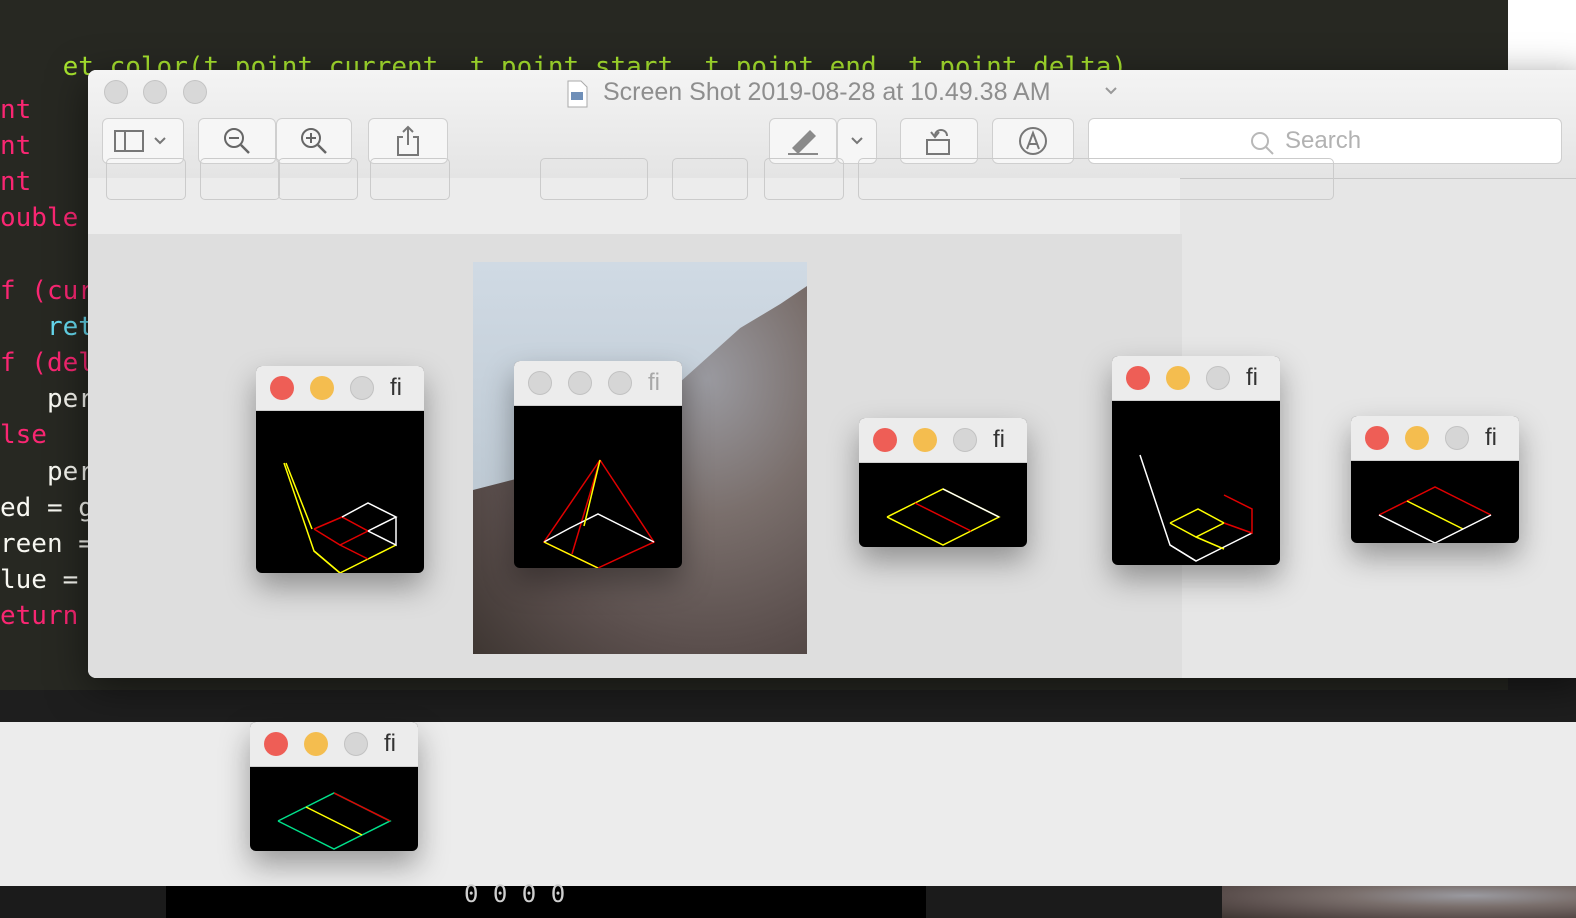  Describe the element at coordinates (47, 472) in the screenshot. I see `code-line-12: per` at that location.